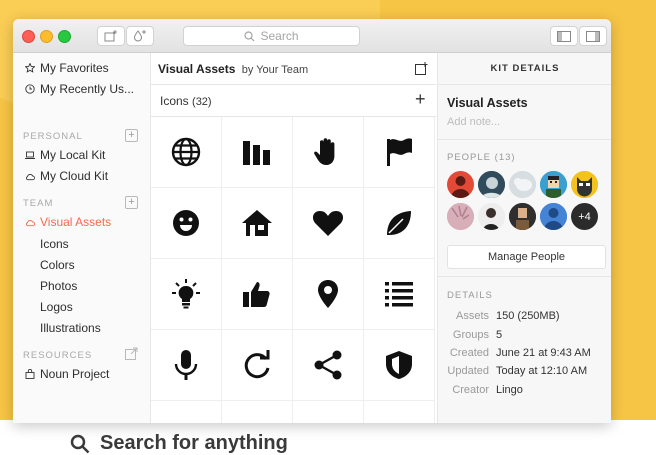 Image resolution: width=656 pixels, height=455 pixels. Describe the element at coordinates (470, 390) in the screenshot. I see `detail-key: Creator` at that location.